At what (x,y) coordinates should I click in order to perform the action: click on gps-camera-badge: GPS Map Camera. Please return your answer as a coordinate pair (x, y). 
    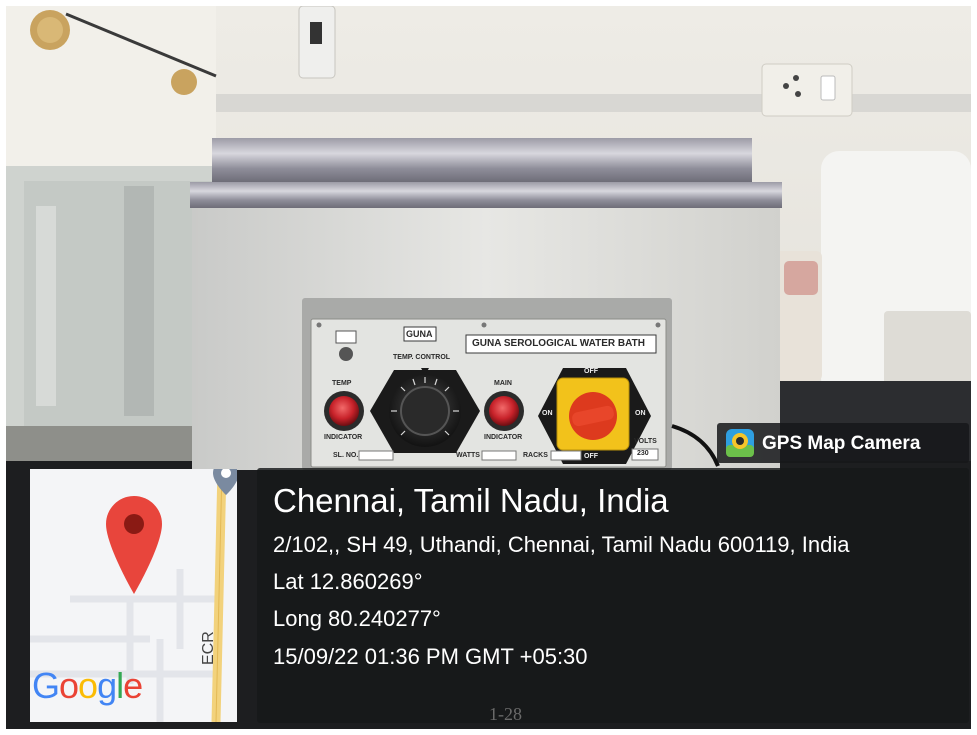
    Looking at the image, I should click on (843, 443).